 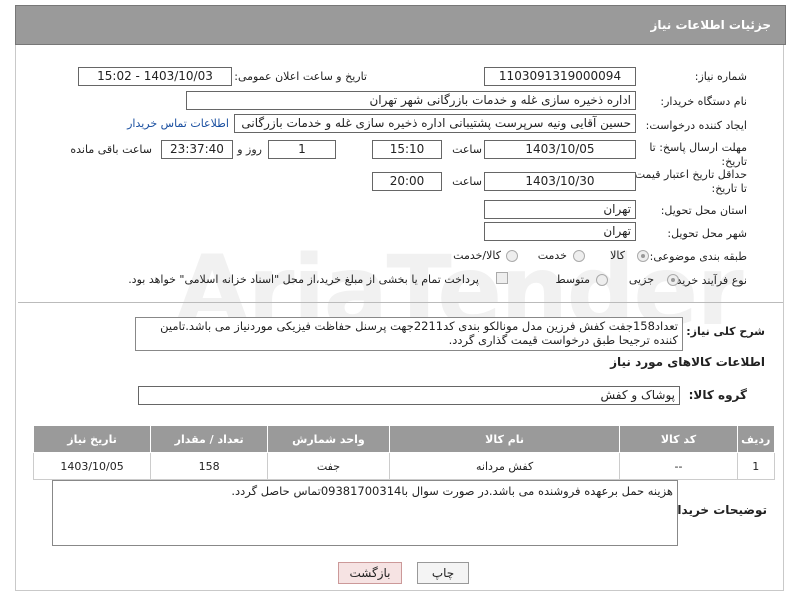 I want to click on category-option-both: کالا/خدمت, so click(x=477, y=255).